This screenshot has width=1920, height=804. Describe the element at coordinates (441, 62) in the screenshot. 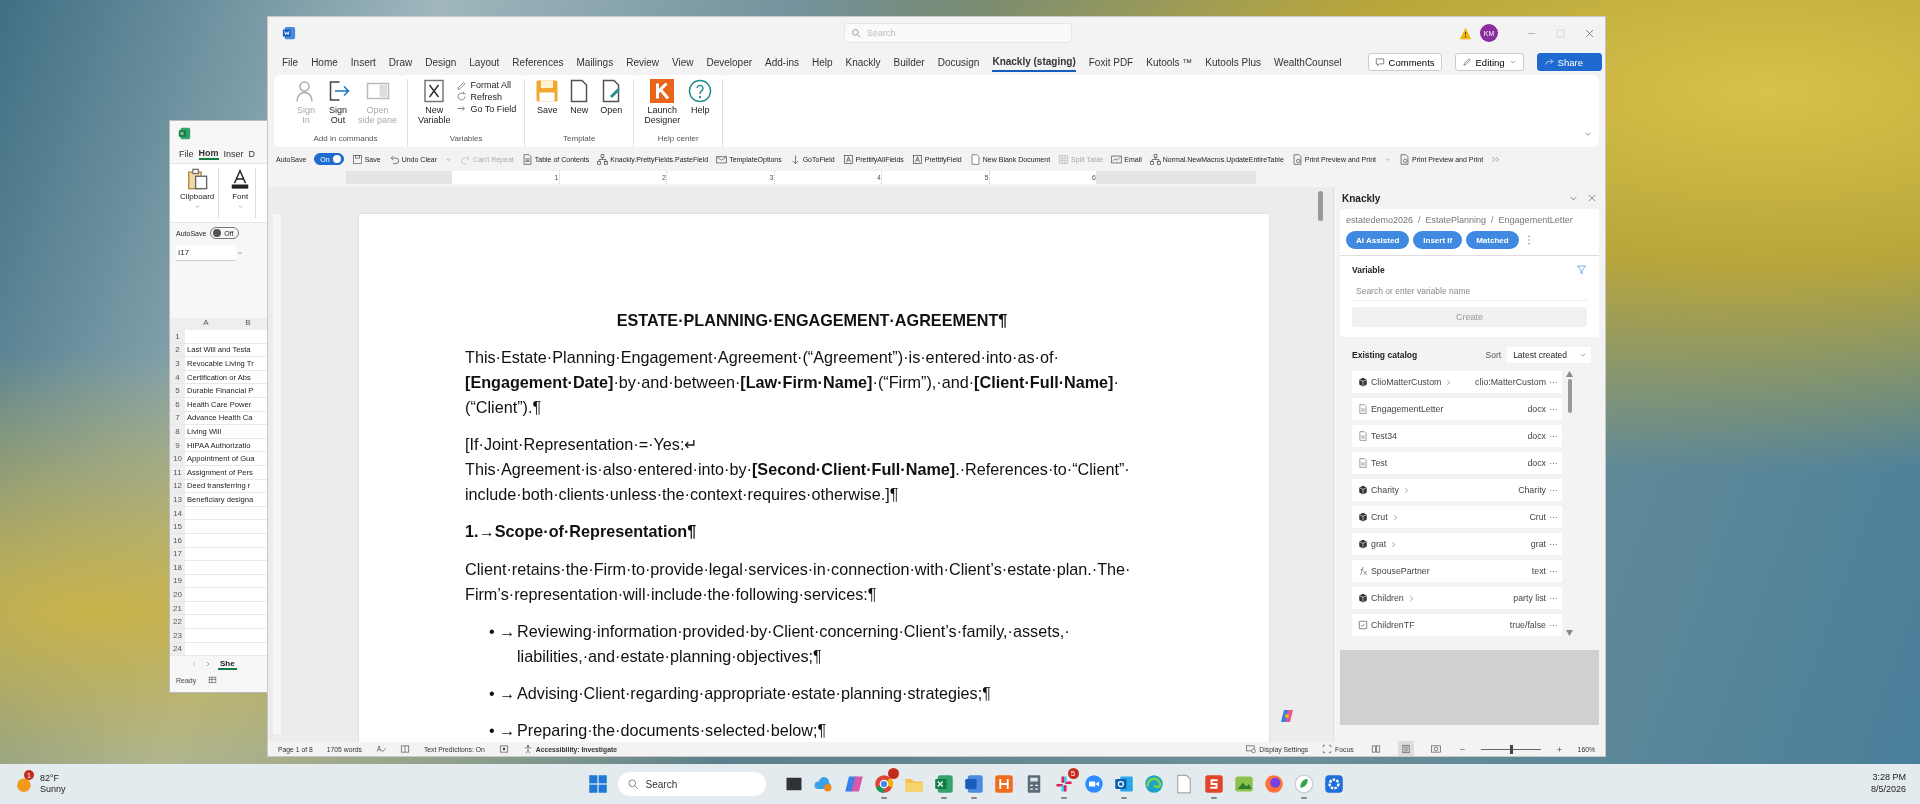

I see `menu-tab: Design` at that location.